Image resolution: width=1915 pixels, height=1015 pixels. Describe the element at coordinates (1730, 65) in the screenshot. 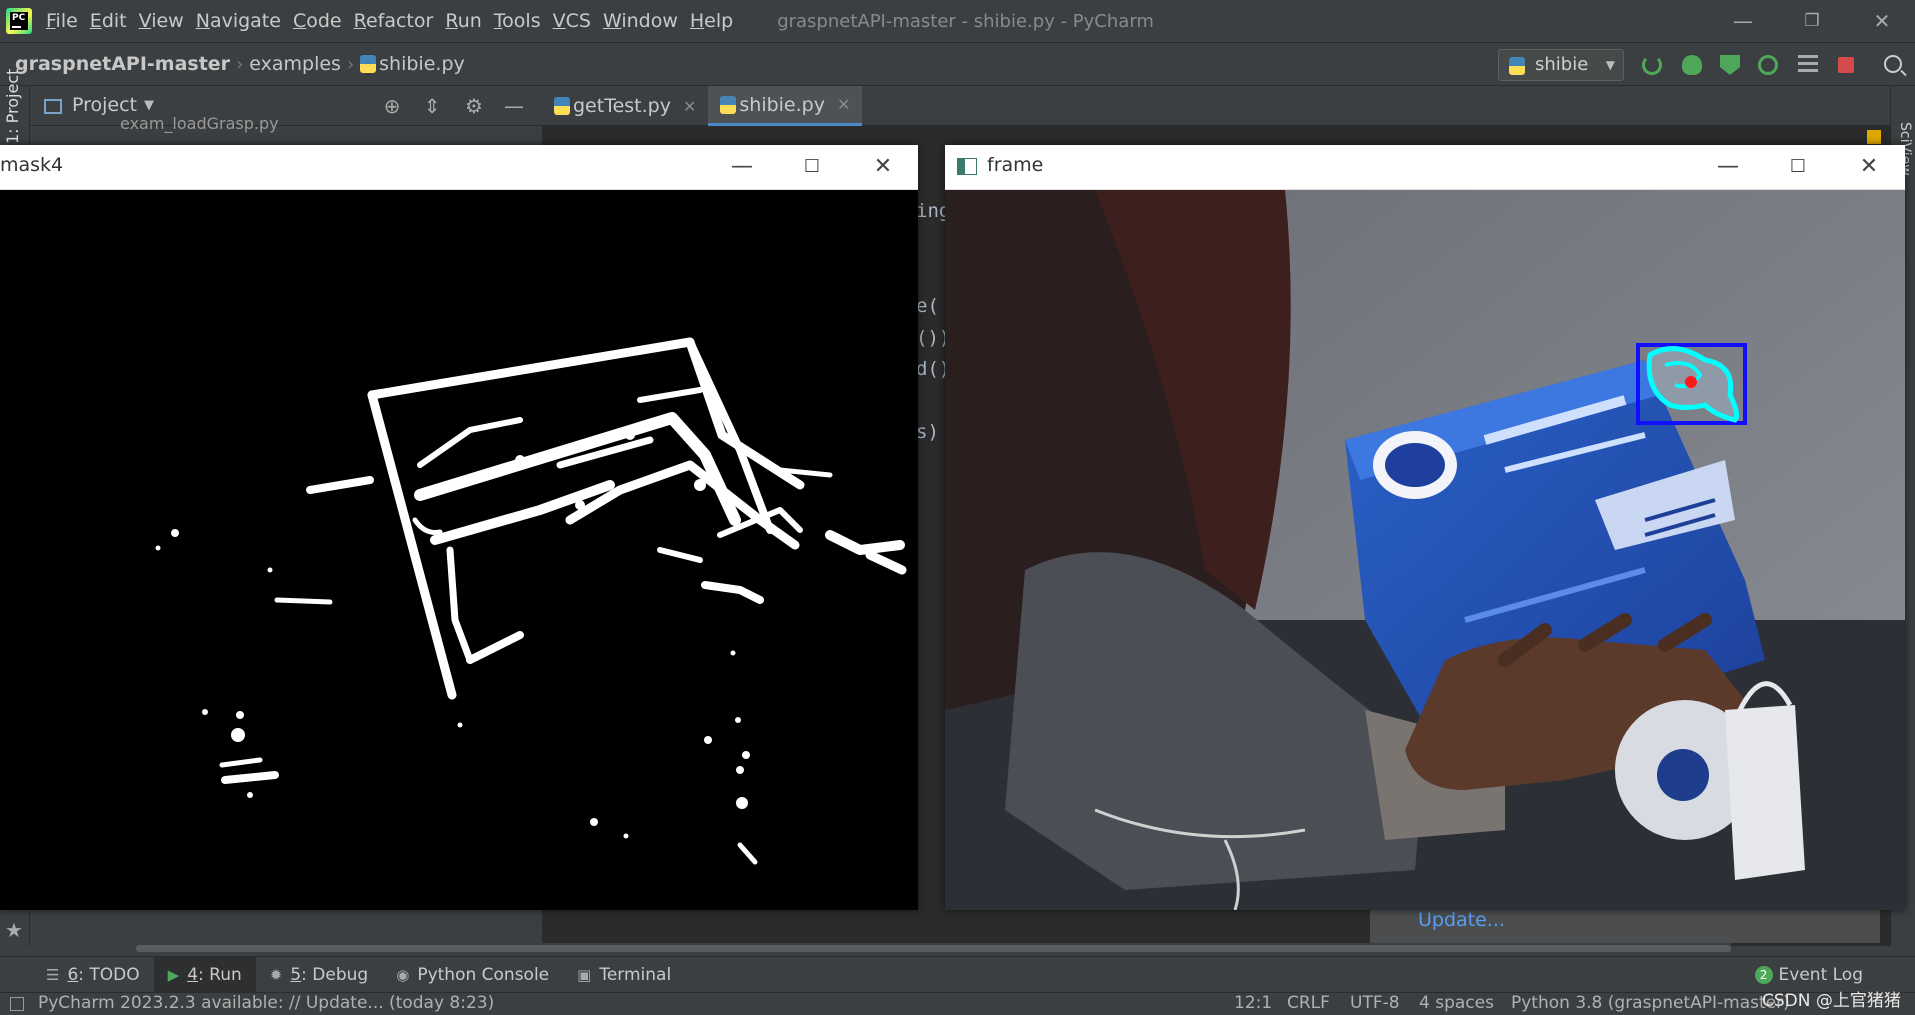

I see `coverage-icon` at that location.